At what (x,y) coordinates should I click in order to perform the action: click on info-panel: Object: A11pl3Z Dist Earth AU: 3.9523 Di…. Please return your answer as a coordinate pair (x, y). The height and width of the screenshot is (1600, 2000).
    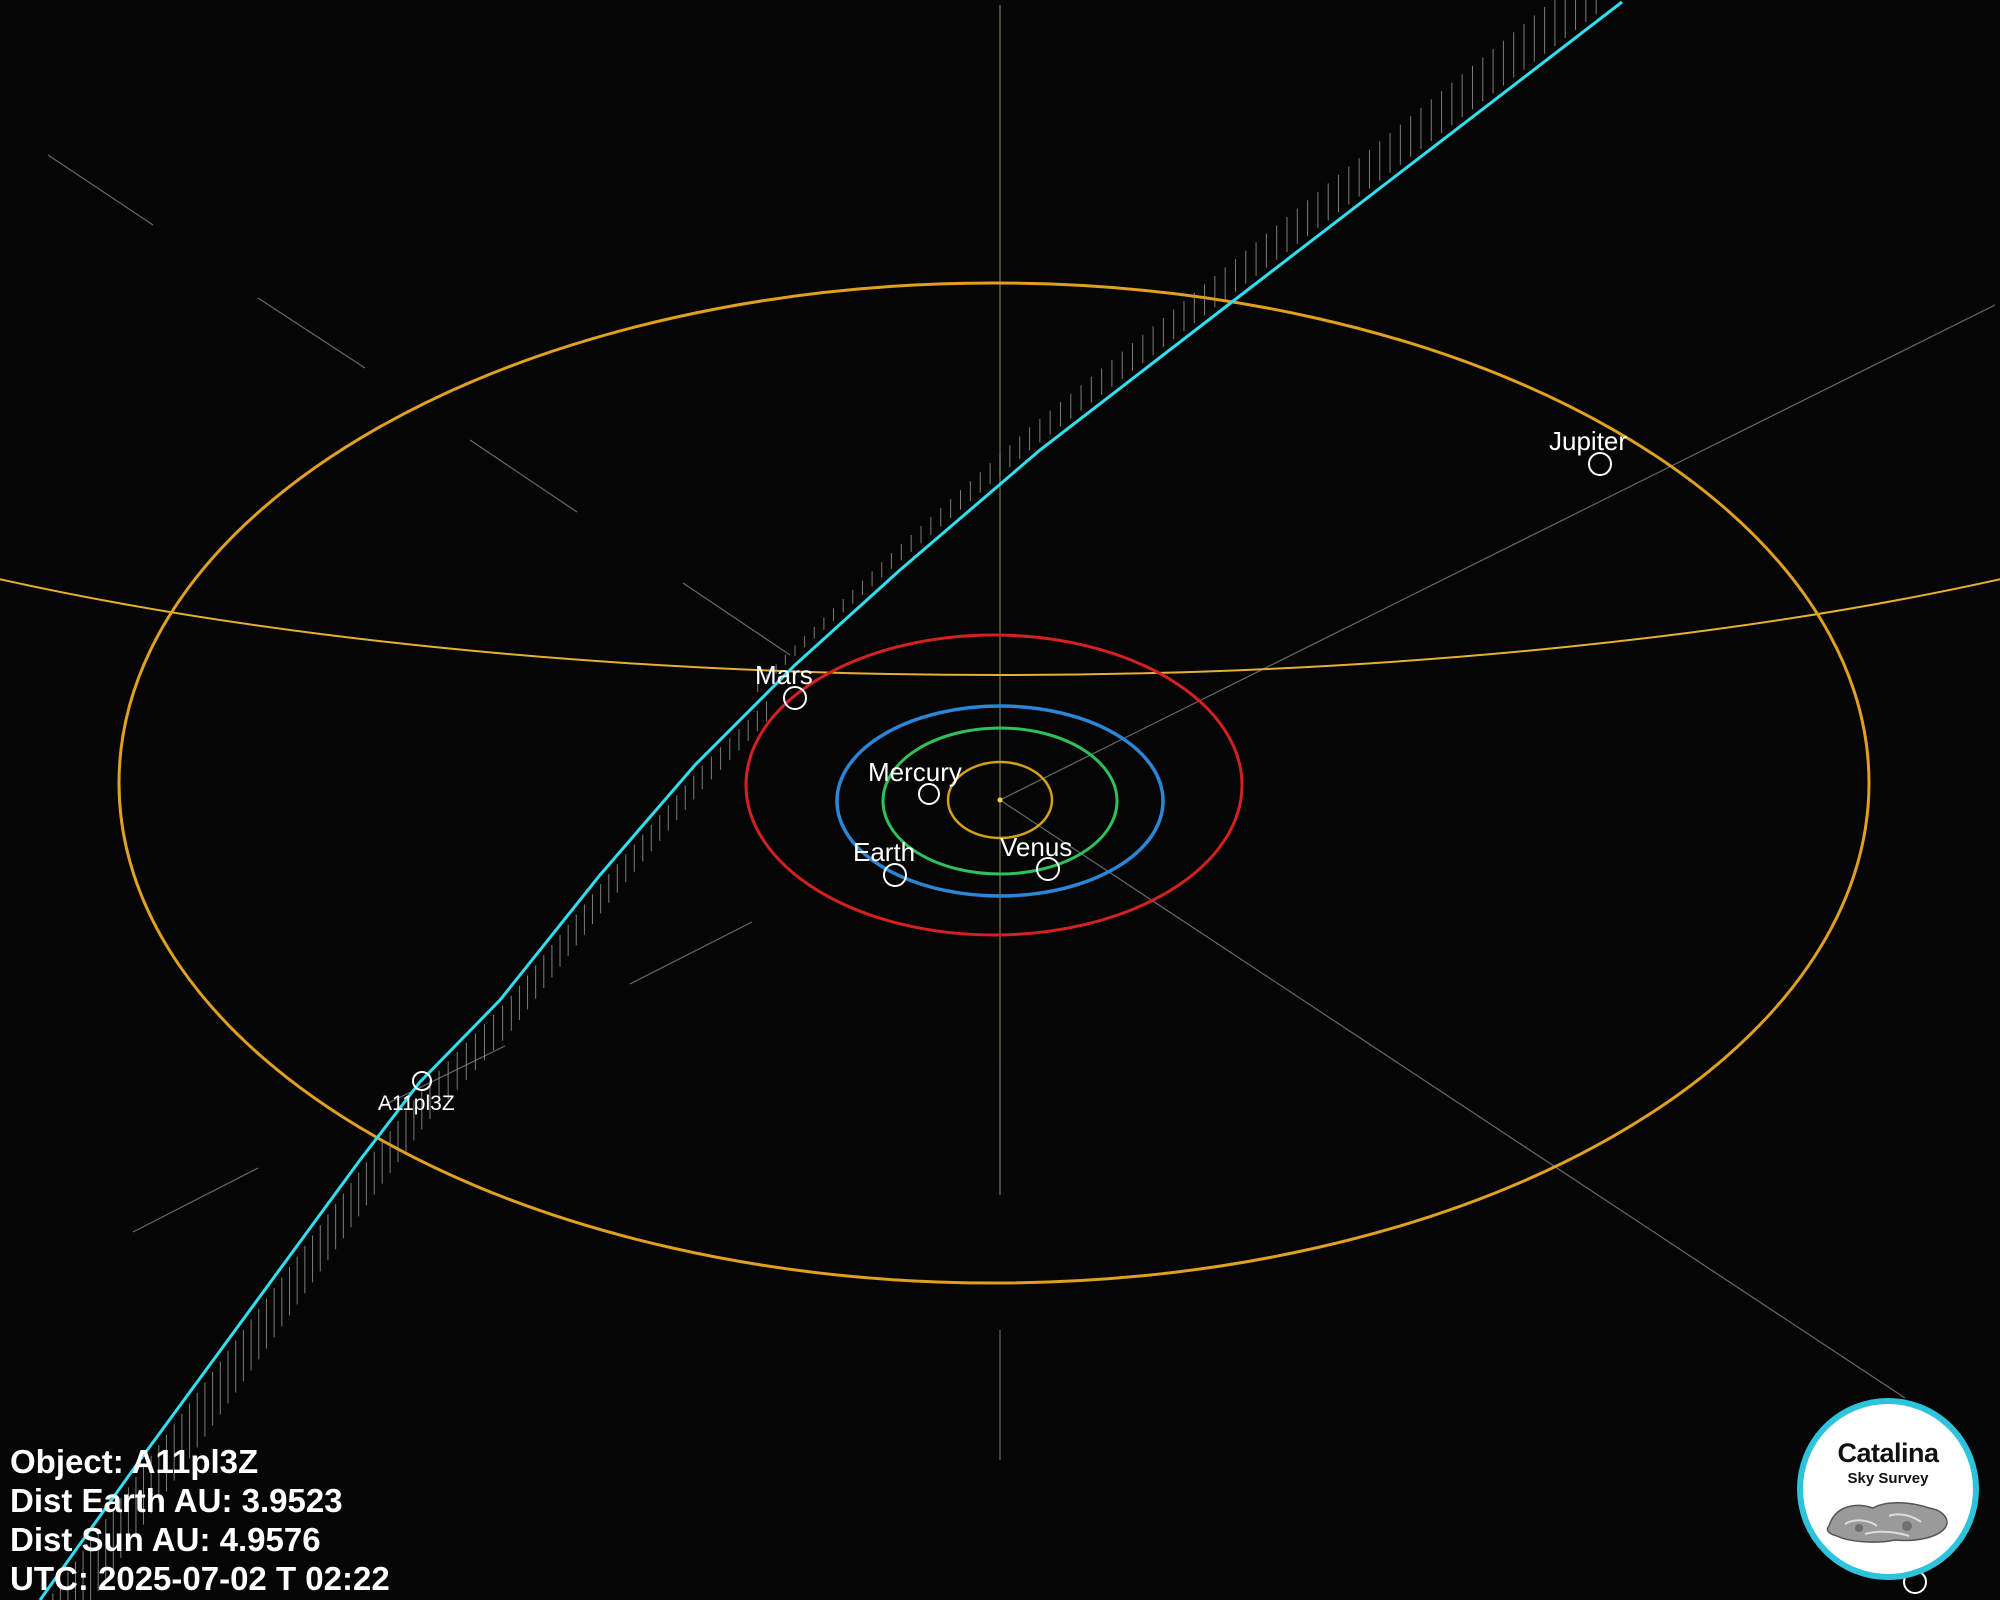
    Looking at the image, I should click on (200, 1520).